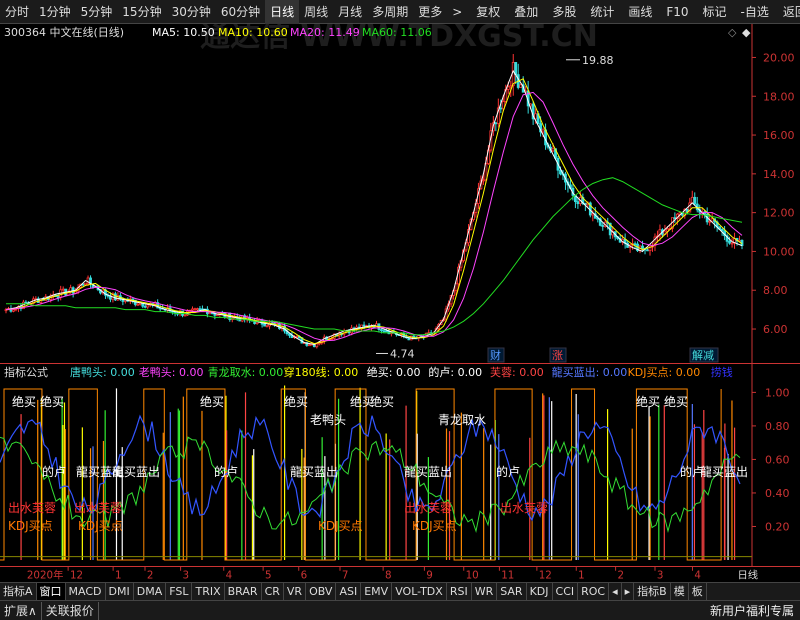 The height and width of the screenshot is (620, 800). What do you see at coordinates (419, 591) in the screenshot?
I see `indicator-tab-13: VOL-TDX` at bounding box center [419, 591].